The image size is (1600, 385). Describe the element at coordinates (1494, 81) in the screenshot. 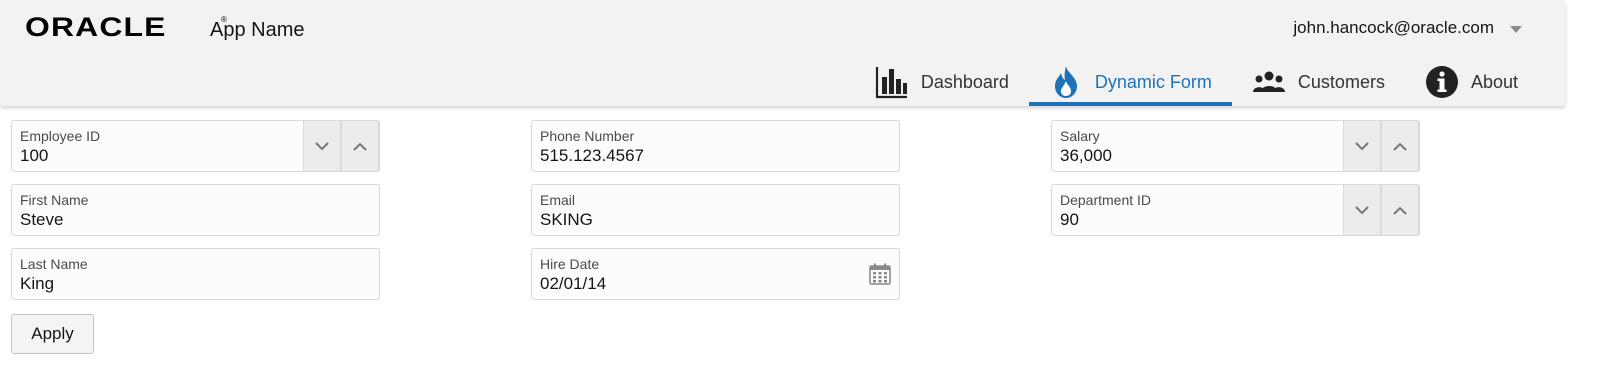

I see `nav-item-label: About` at that location.